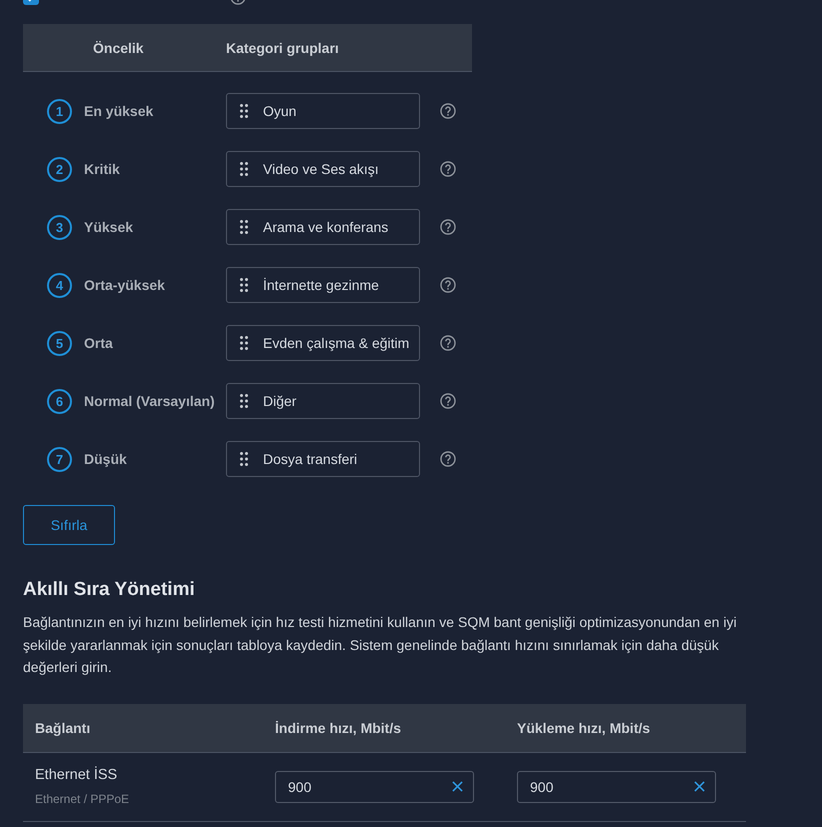 The width and height of the screenshot is (822, 827). Describe the element at coordinates (105, 459) in the screenshot. I see `priority-label: Düşük` at that location.